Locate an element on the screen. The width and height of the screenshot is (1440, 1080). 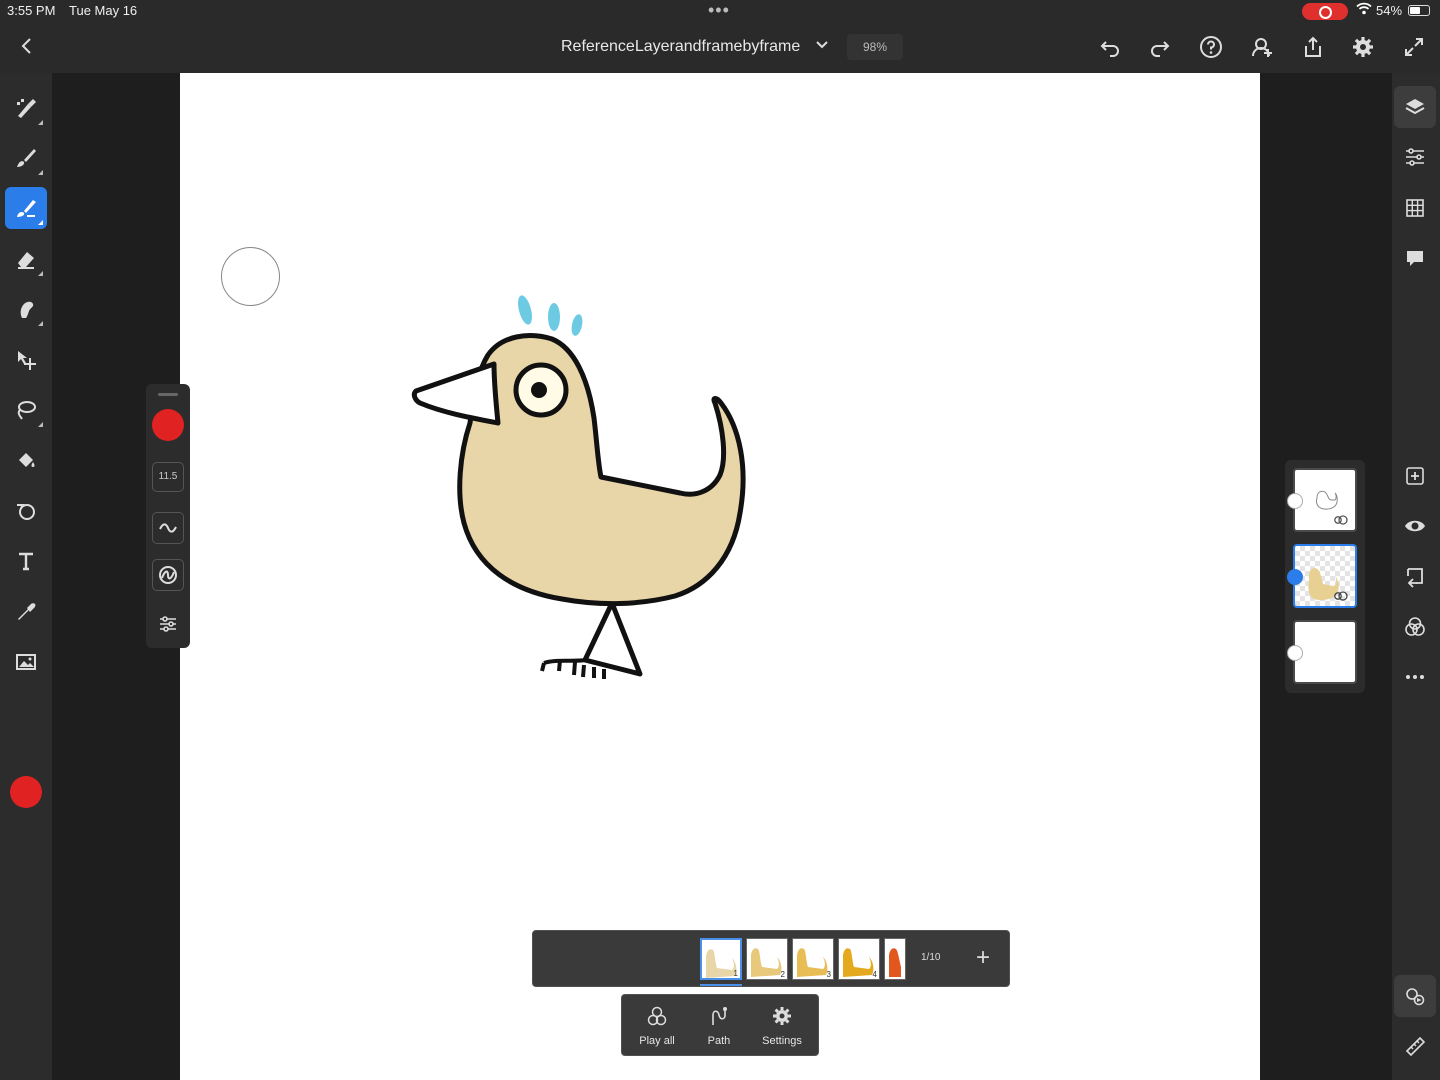
brush-settings-panel: 11.5 is located at coordinates (168, 516).